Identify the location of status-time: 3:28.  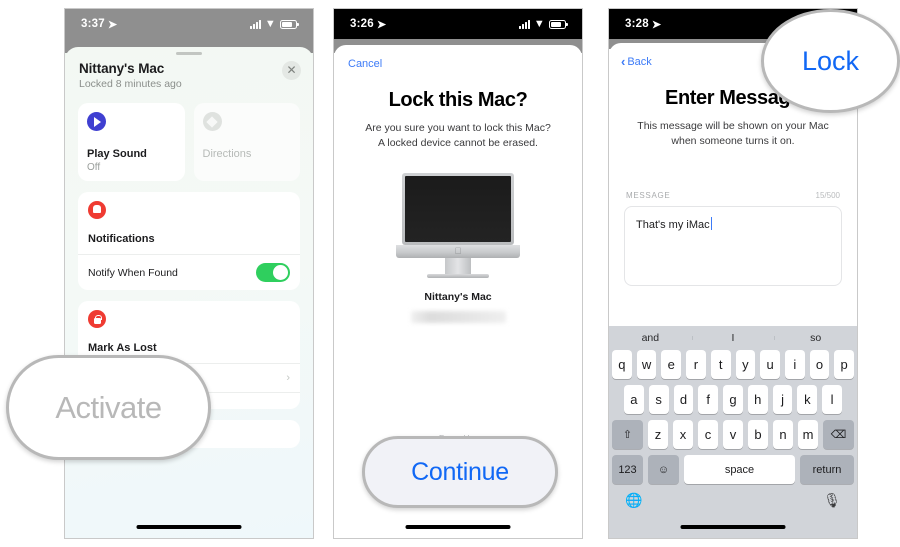
(637, 24).